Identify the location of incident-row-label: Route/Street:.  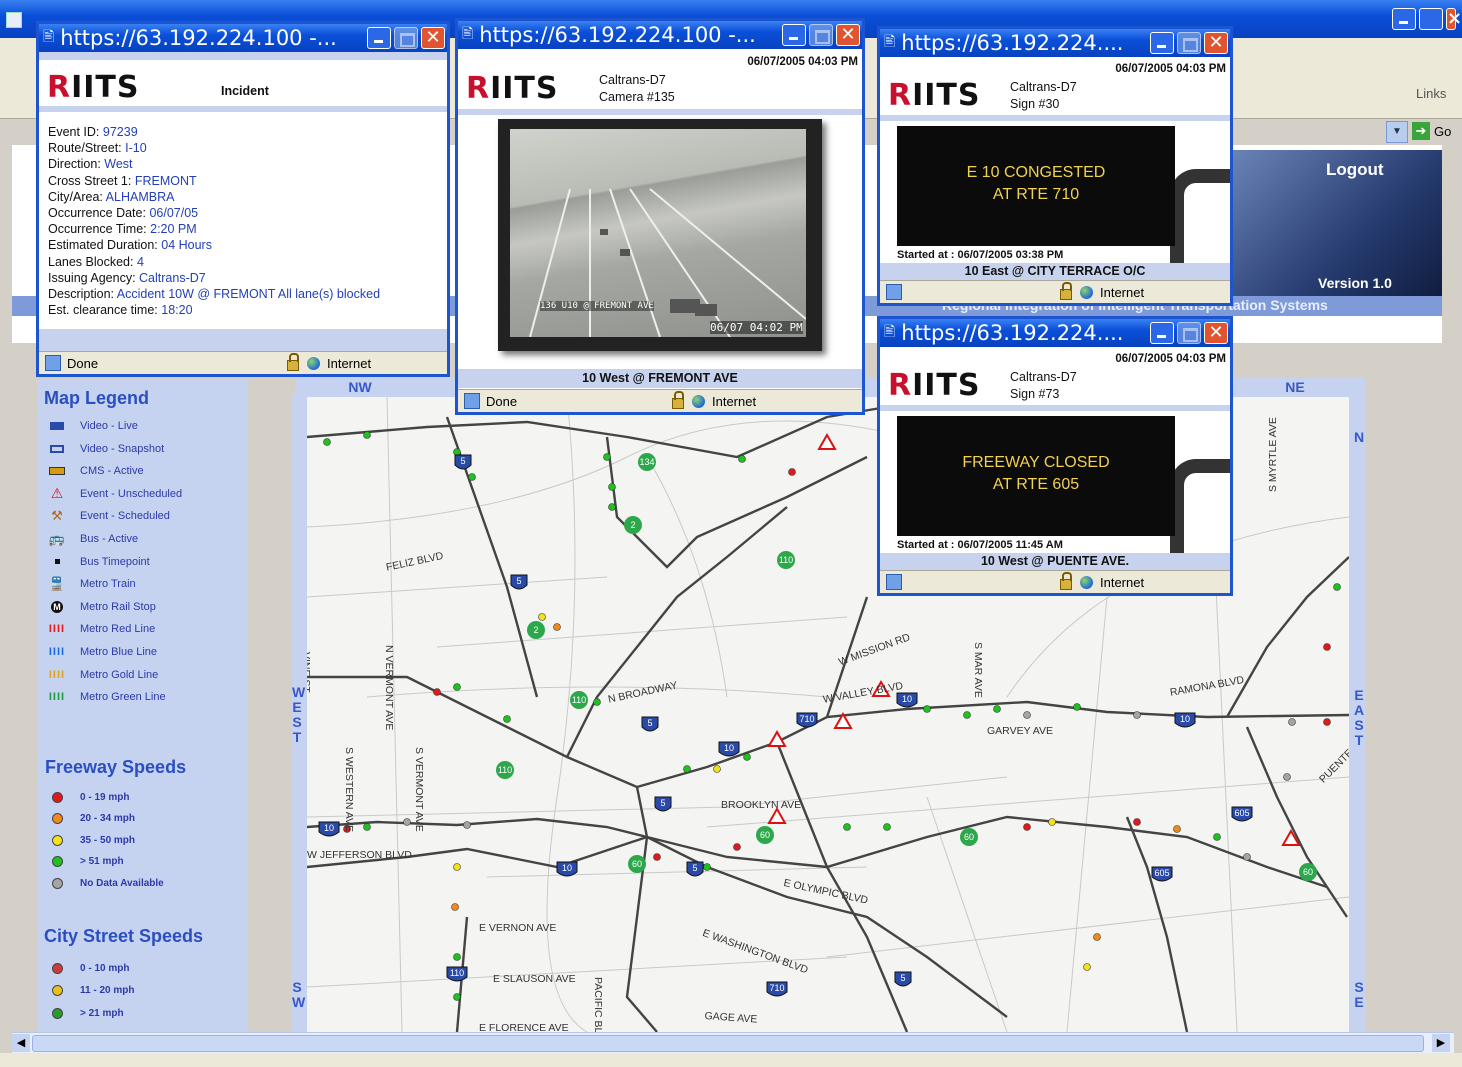
(87, 148).